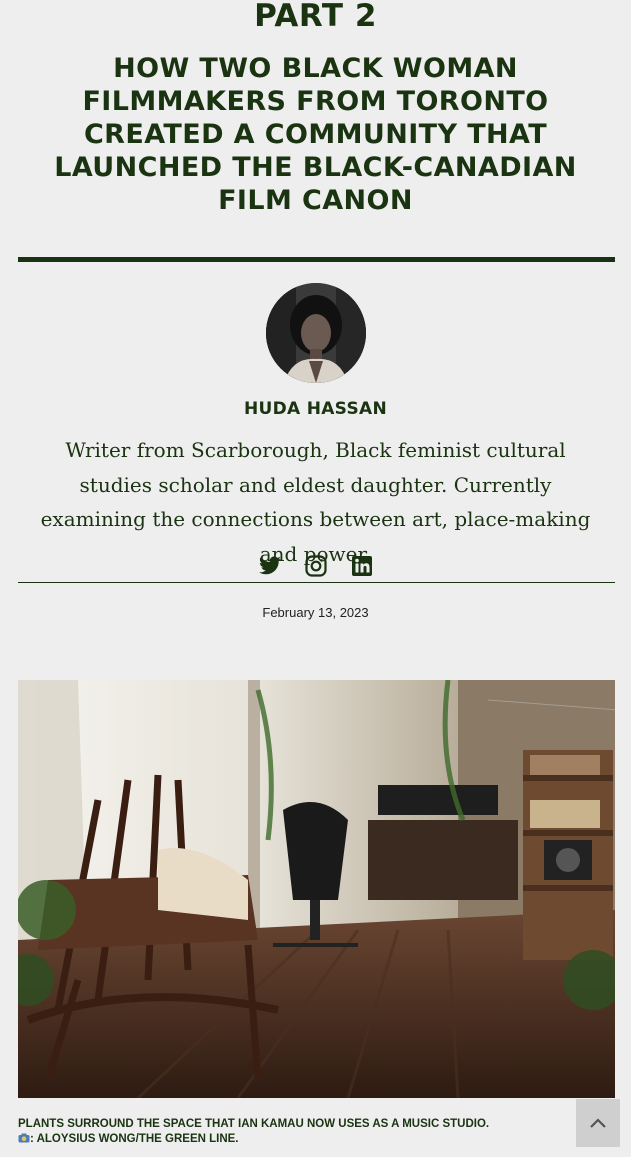 The height and width of the screenshot is (1157, 631). What do you see at coordinates (316, 582) in the screenshot?
I see `author-divider` at bounding box center [316, 582].